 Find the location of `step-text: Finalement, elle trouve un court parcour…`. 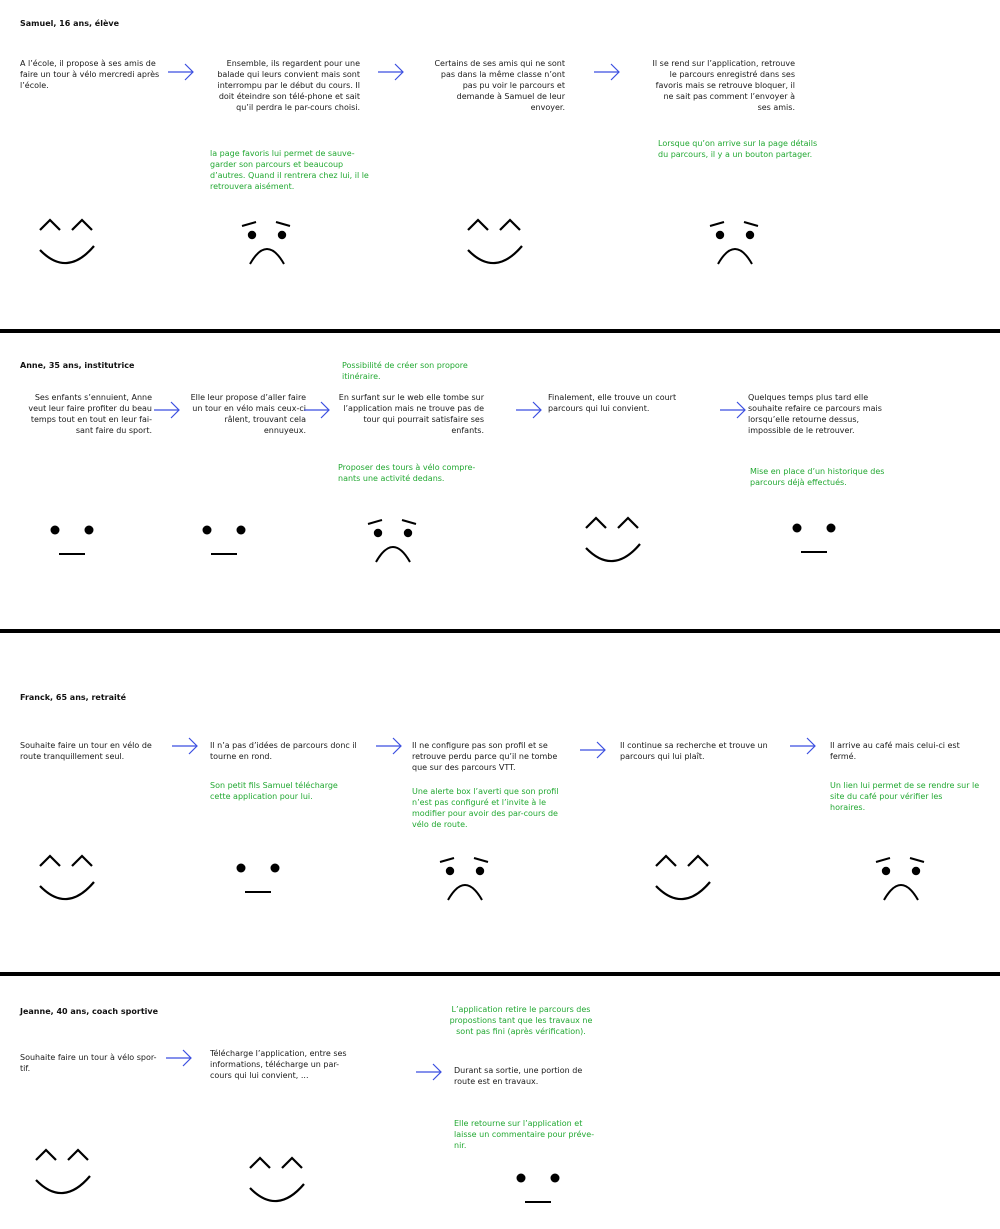

step-text: Finalement, elle trouve un court parcour… is located at coordinates (612, 403).